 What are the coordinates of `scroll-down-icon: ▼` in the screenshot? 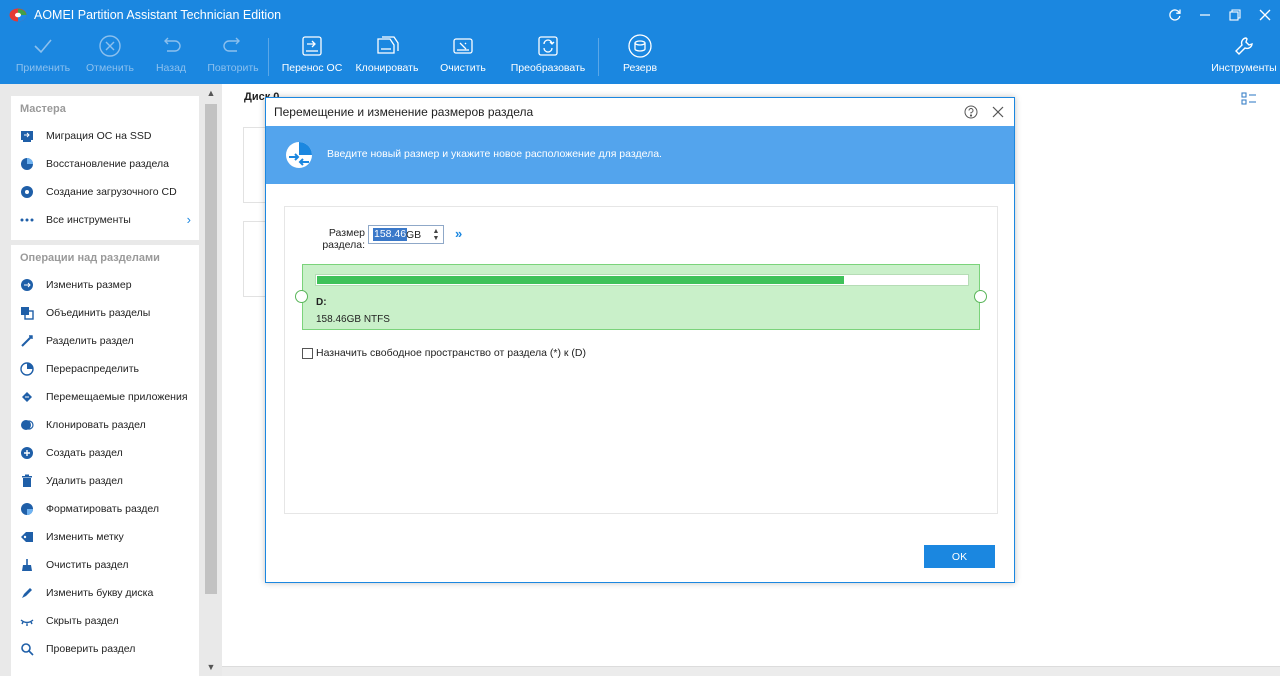 It's located at (211, 667).